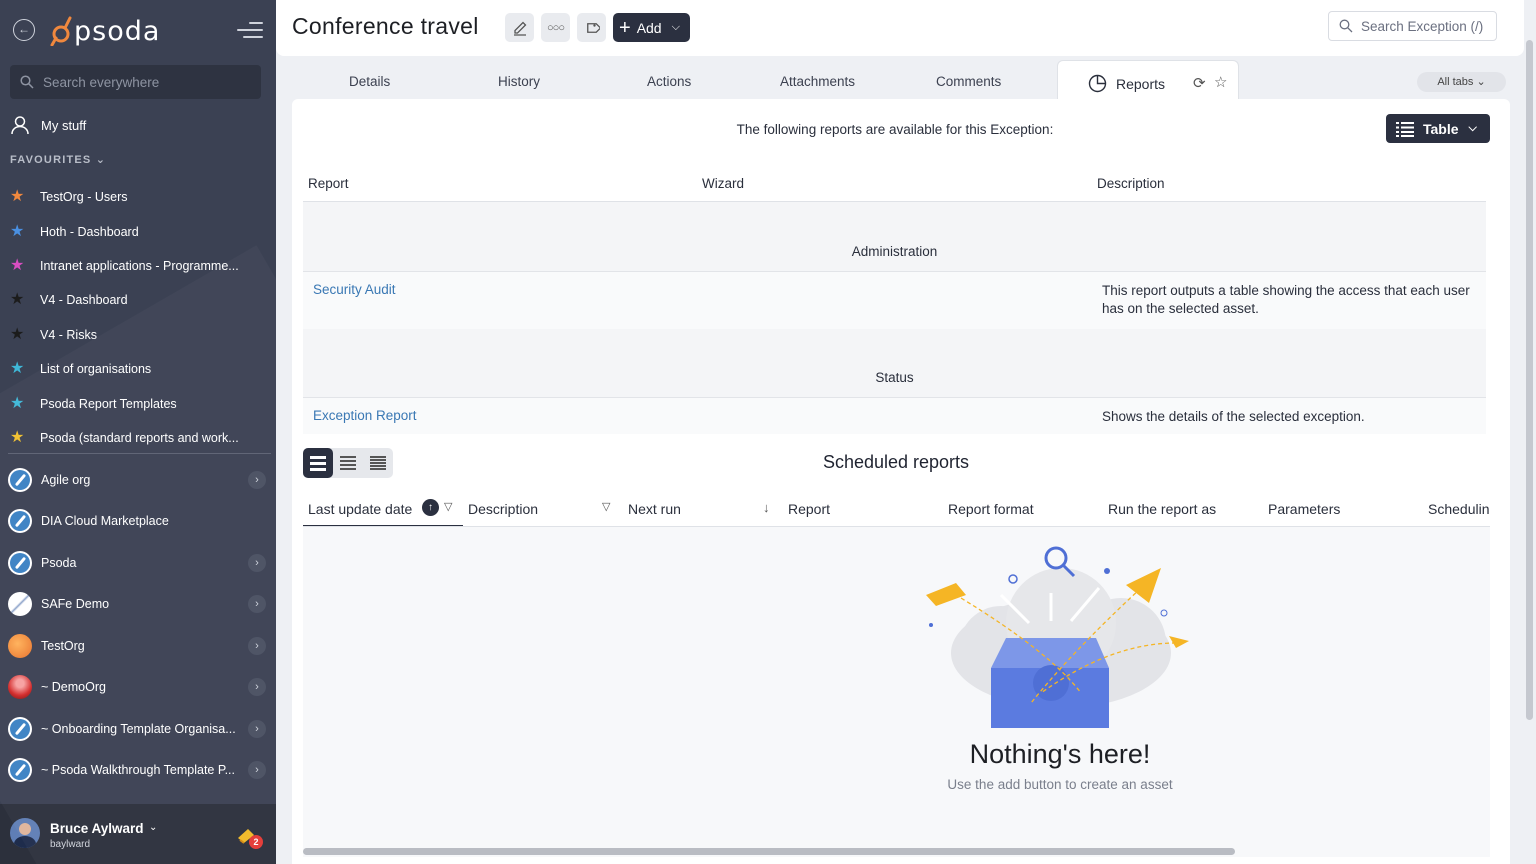 The image size is (1536, 864). What do you see at coordinates (139, 646) in the screenshot?
I see `org-item: TestOrg ›` at bounding box center [139, 646].